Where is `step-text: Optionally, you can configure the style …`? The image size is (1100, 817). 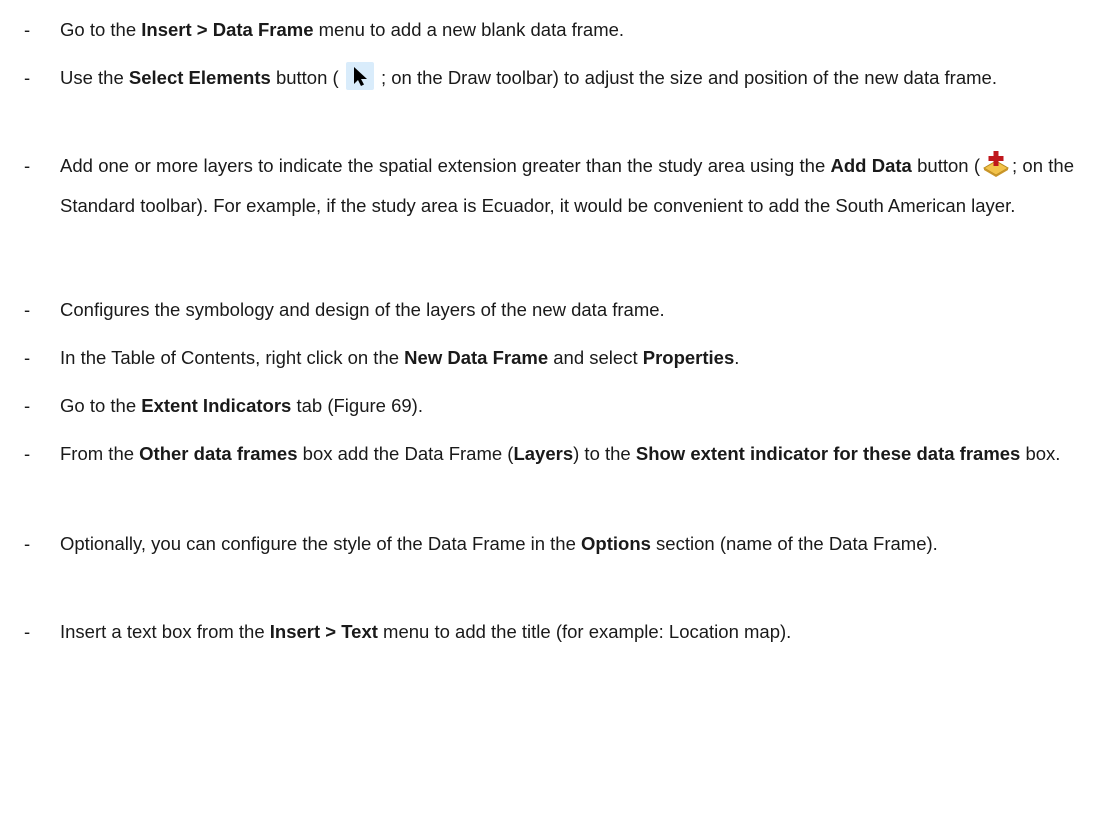
step-text: Optionally, you can configure the style … is located at coordinates (499, 543).